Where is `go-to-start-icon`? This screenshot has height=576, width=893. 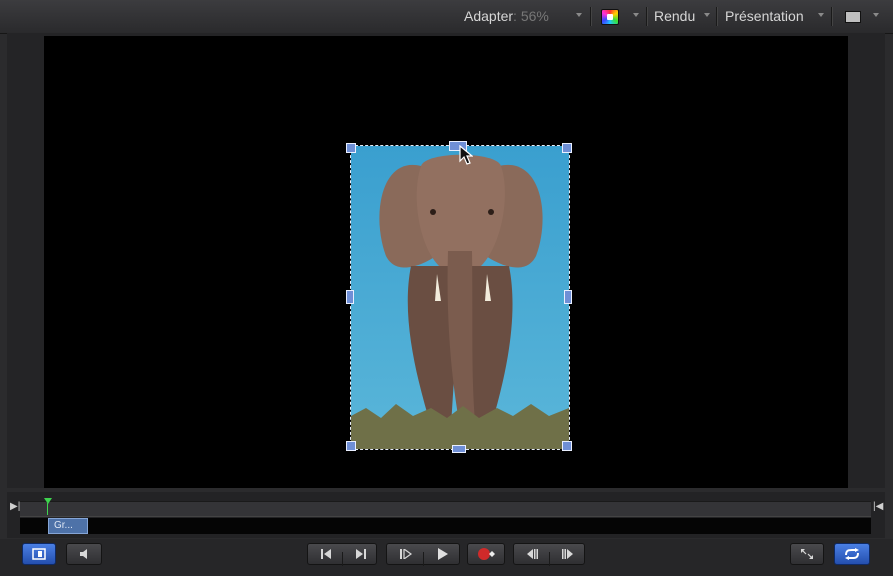 go-to-start-icon is located at coordinates (325, 554).